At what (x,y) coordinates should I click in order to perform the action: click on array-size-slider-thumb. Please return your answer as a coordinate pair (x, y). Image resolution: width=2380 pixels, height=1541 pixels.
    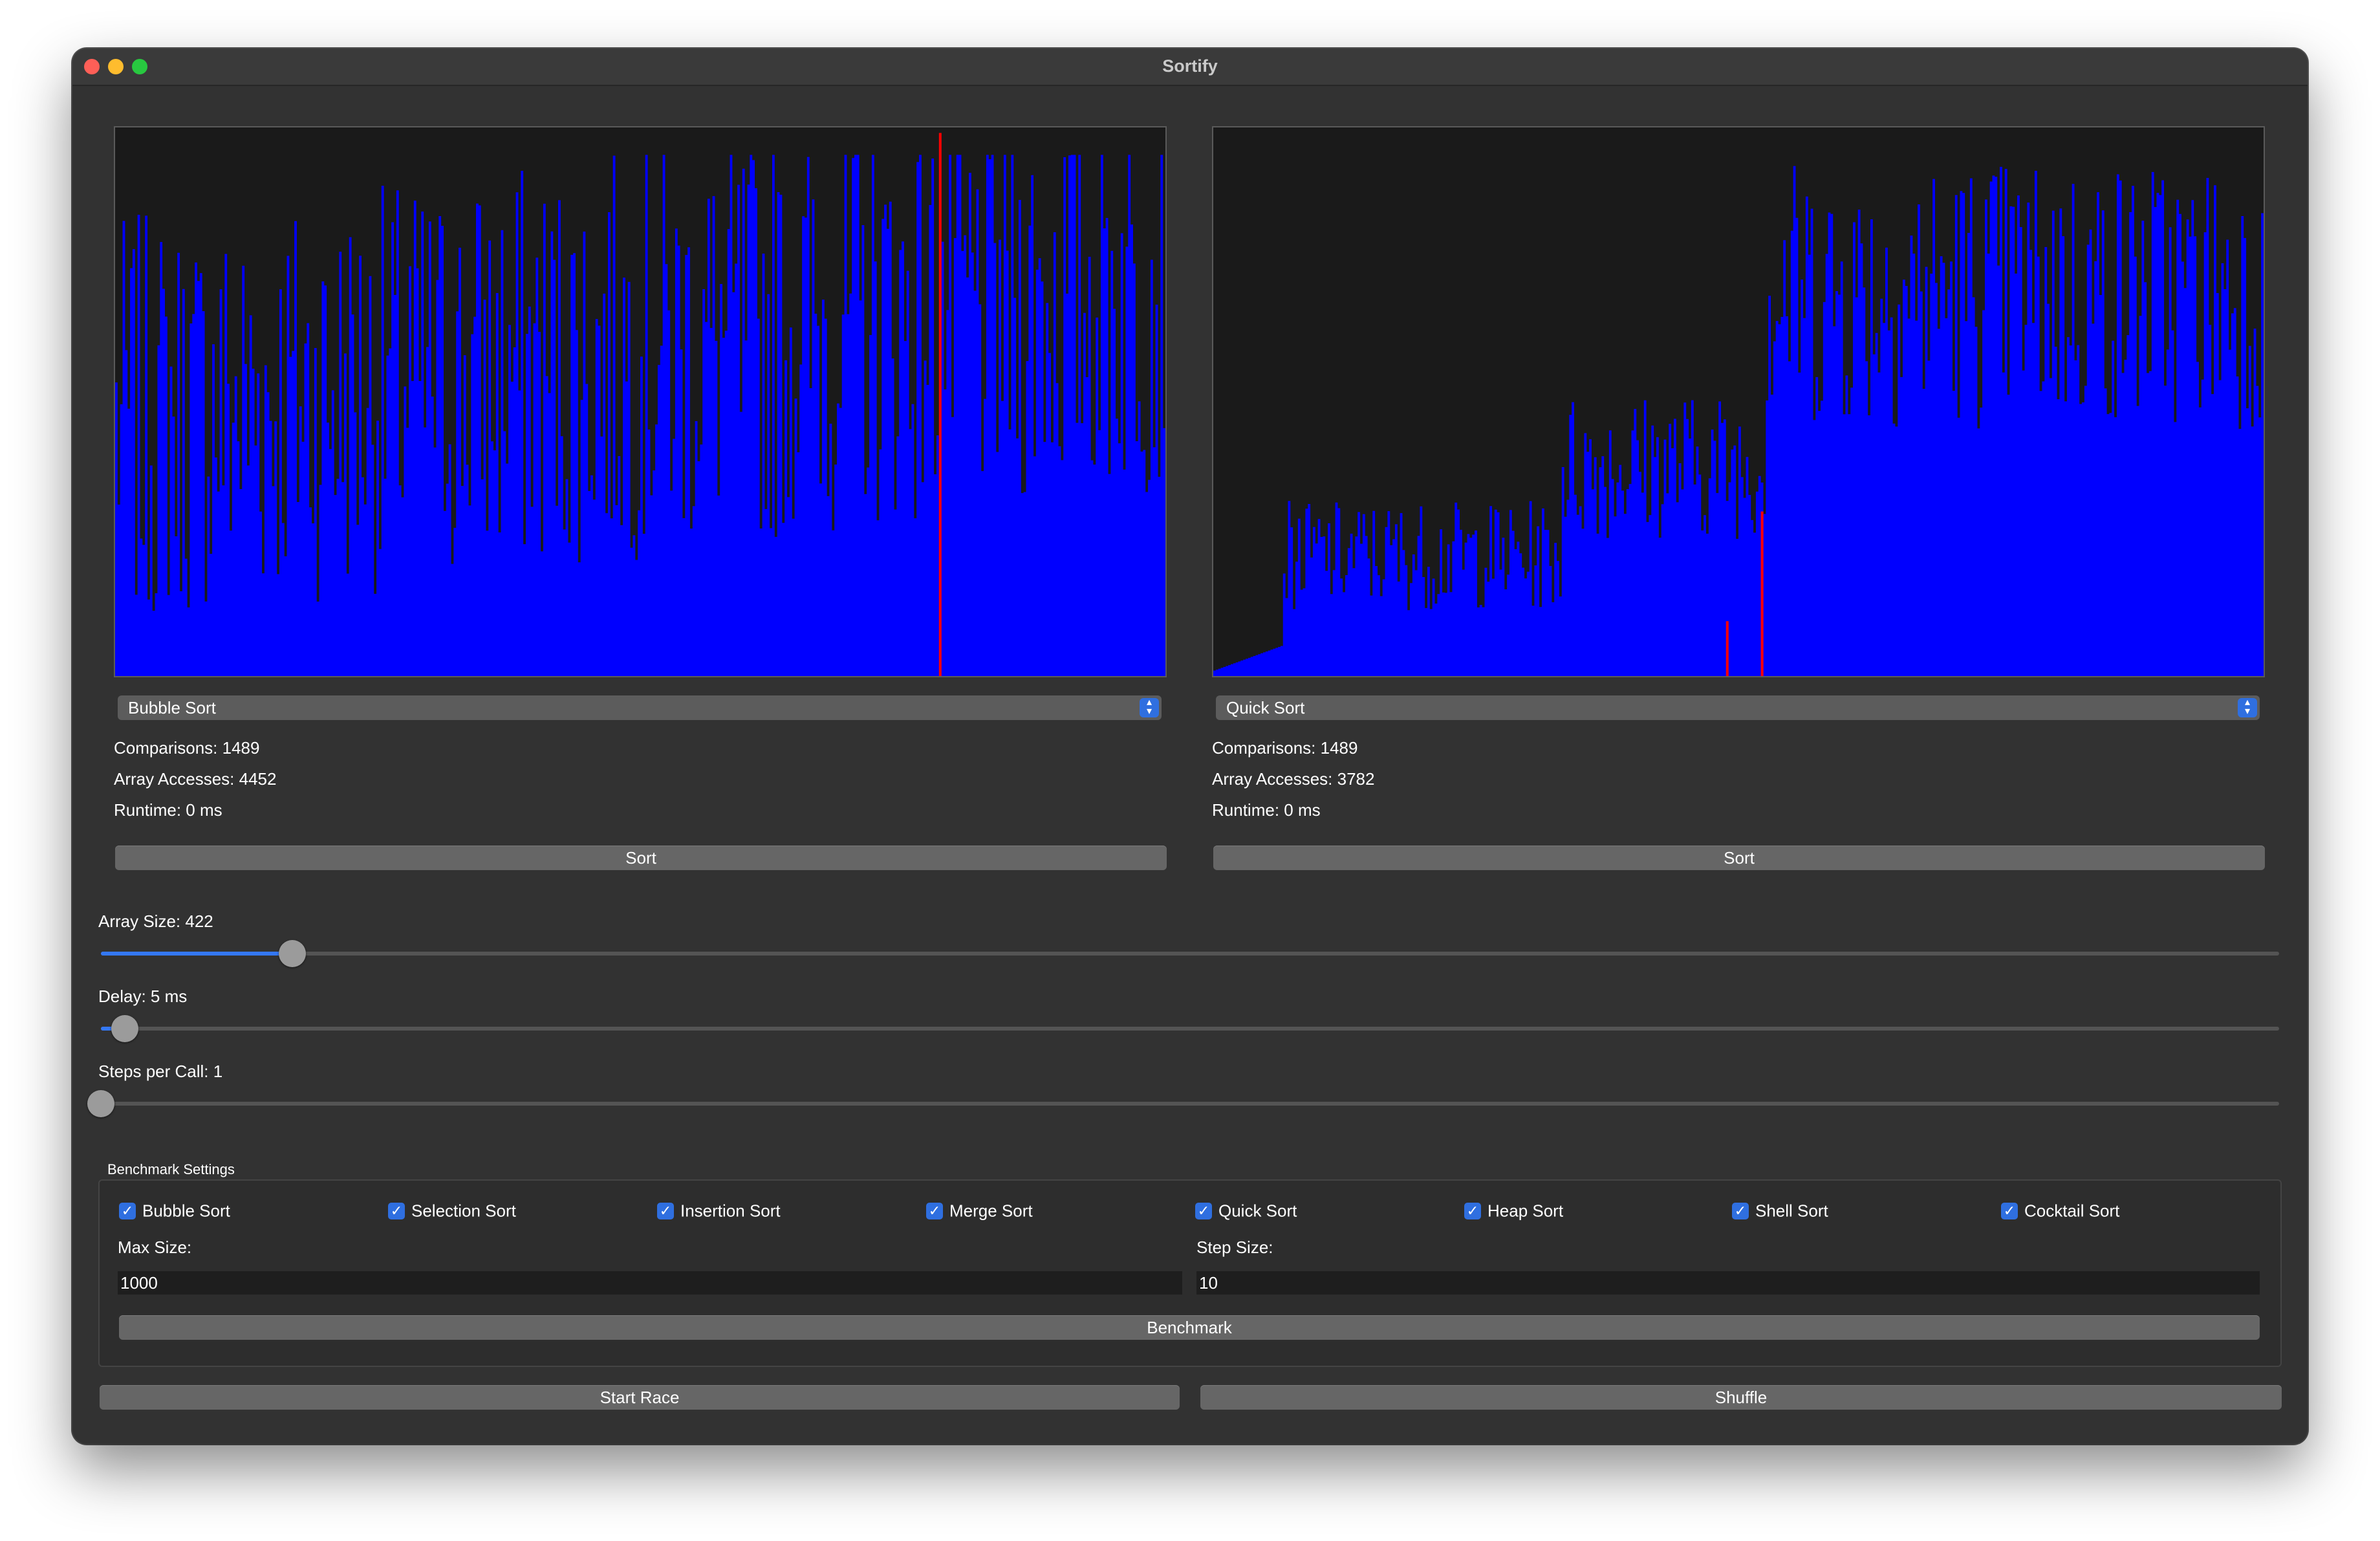
    Looking at the image, I should click on (293, 953).